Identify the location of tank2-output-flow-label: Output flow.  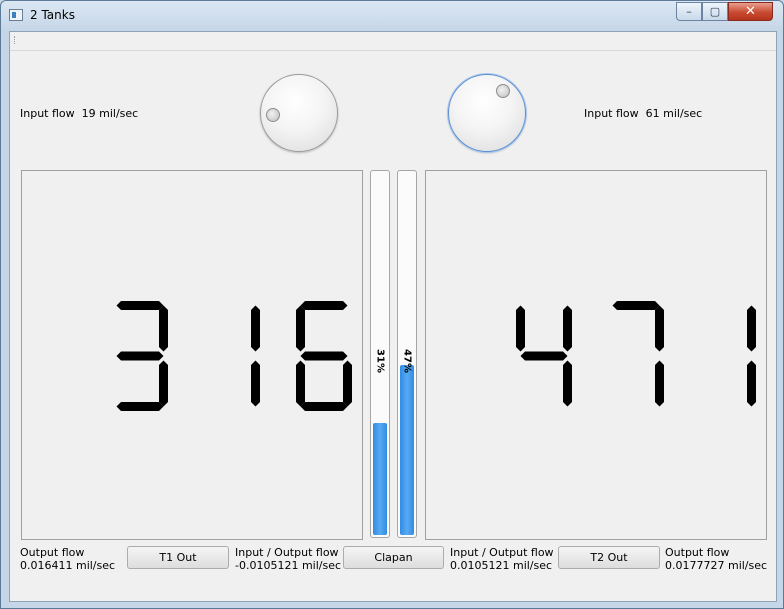
(697, 552).